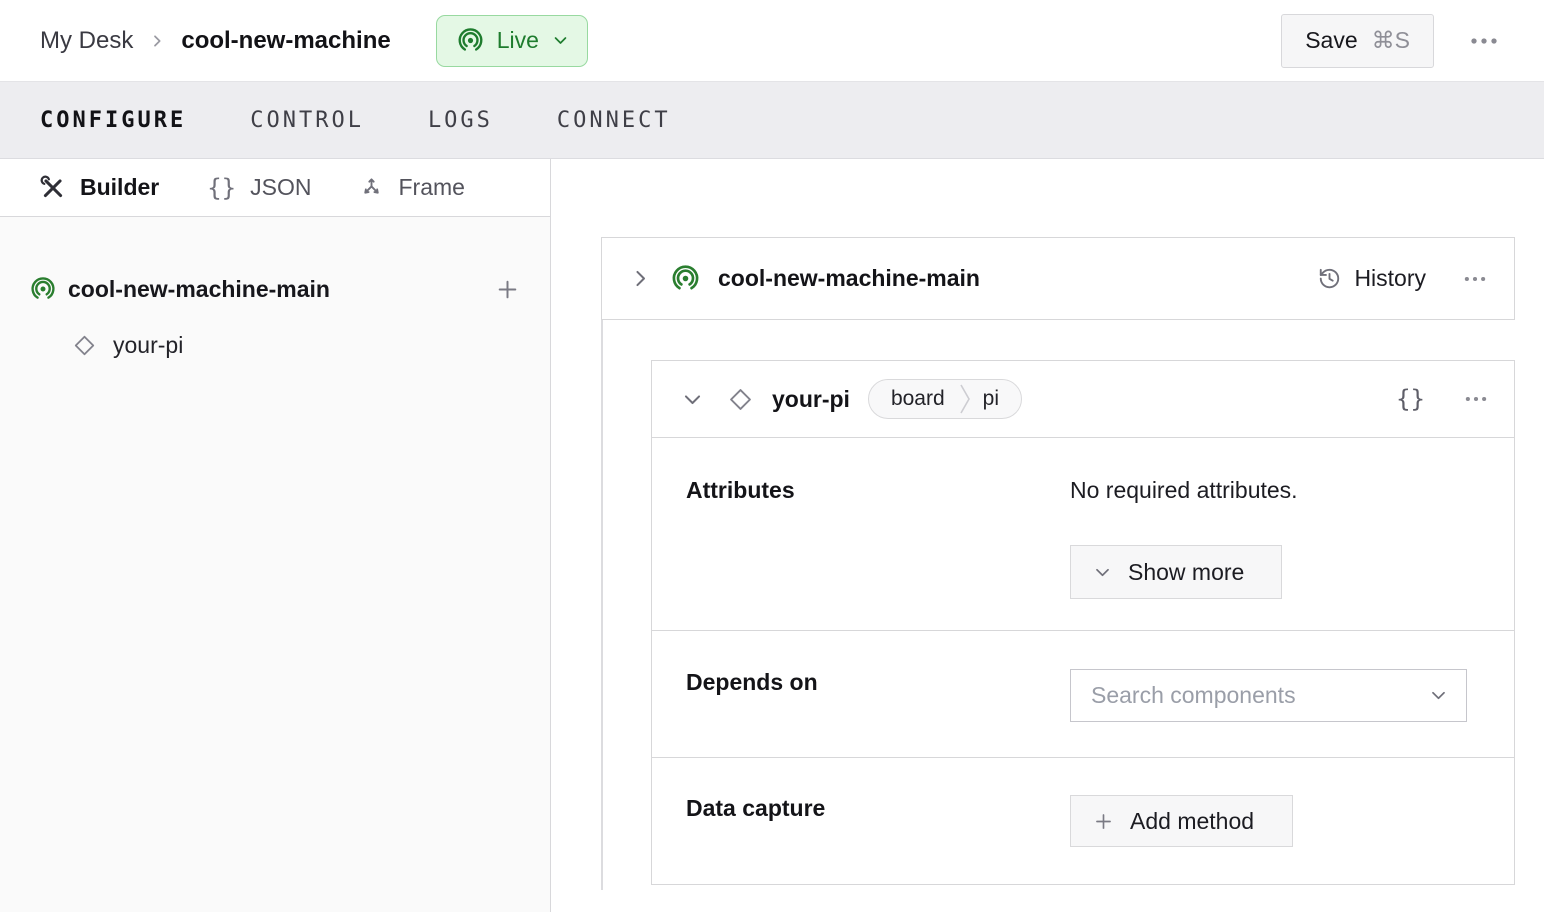 Image resolution: width=1544 pixels, height=912 pixels. Describe the element at coordinates (1329, 278) in the screenshot. I see `history-clock-icon` at that location.